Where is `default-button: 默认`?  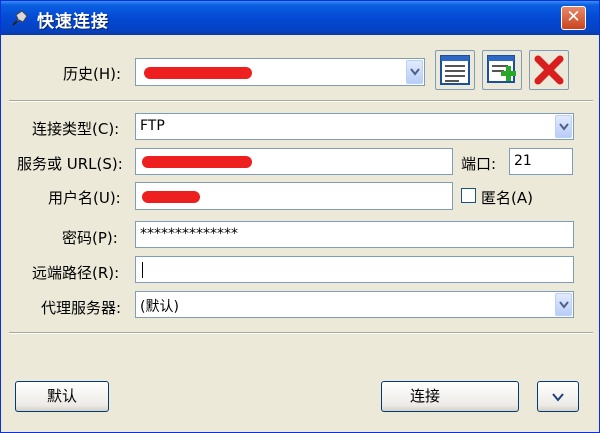 default-button: 默认 is located at coordinates (62, 396).